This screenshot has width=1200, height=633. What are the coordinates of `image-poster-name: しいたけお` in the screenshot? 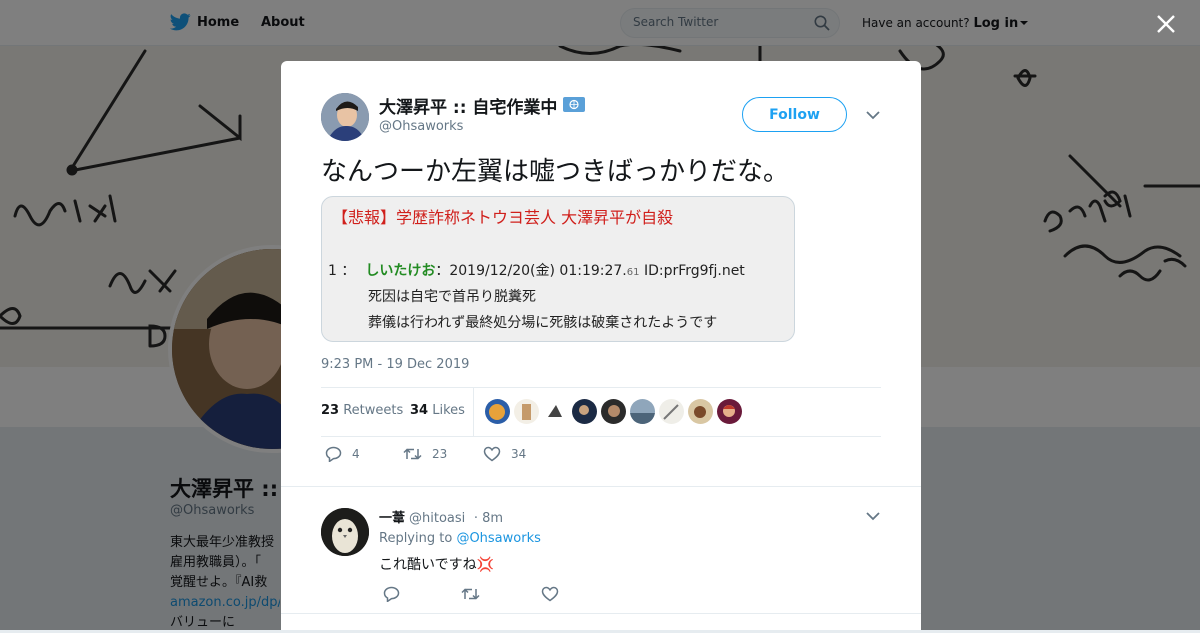 It's located at (400, 271).